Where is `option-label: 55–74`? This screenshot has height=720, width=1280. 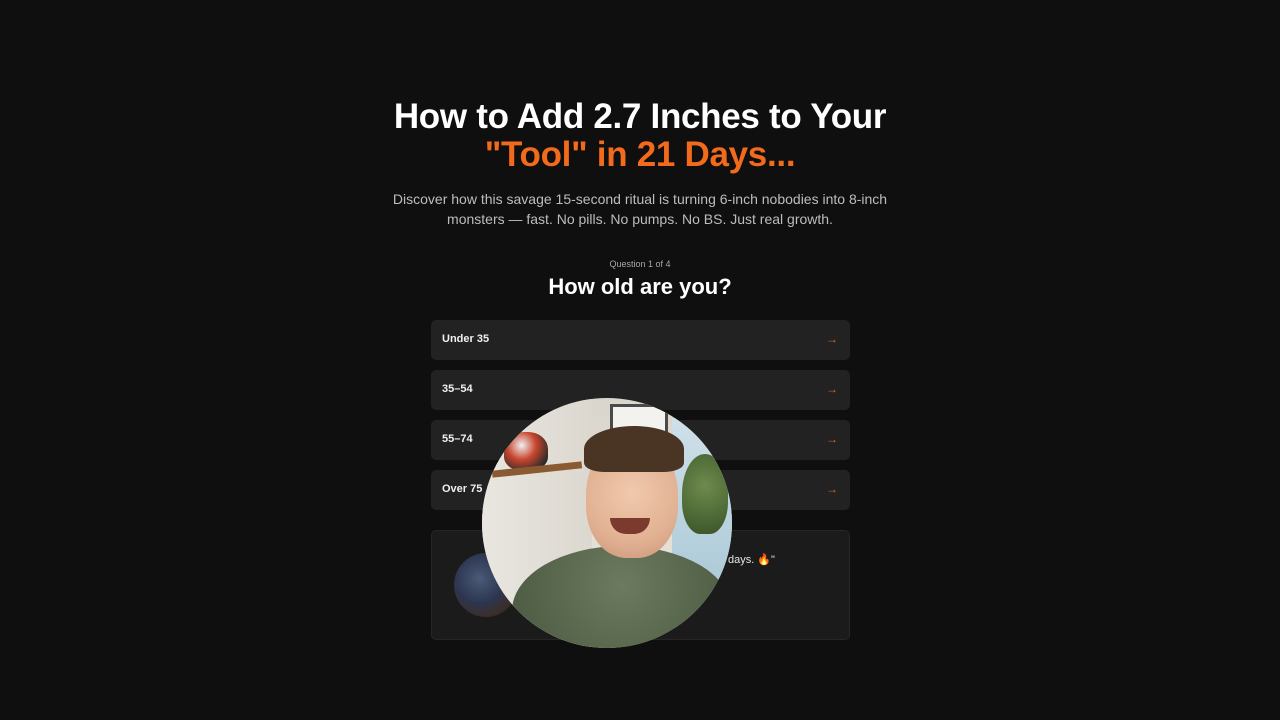 option-label: 55–74 is located at coordinates (457, 439).